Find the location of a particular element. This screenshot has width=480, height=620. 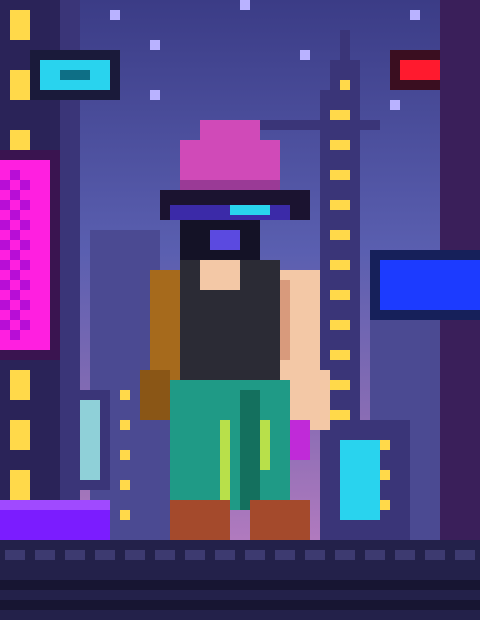

pocket-accent is located at coordinates (300, 440).